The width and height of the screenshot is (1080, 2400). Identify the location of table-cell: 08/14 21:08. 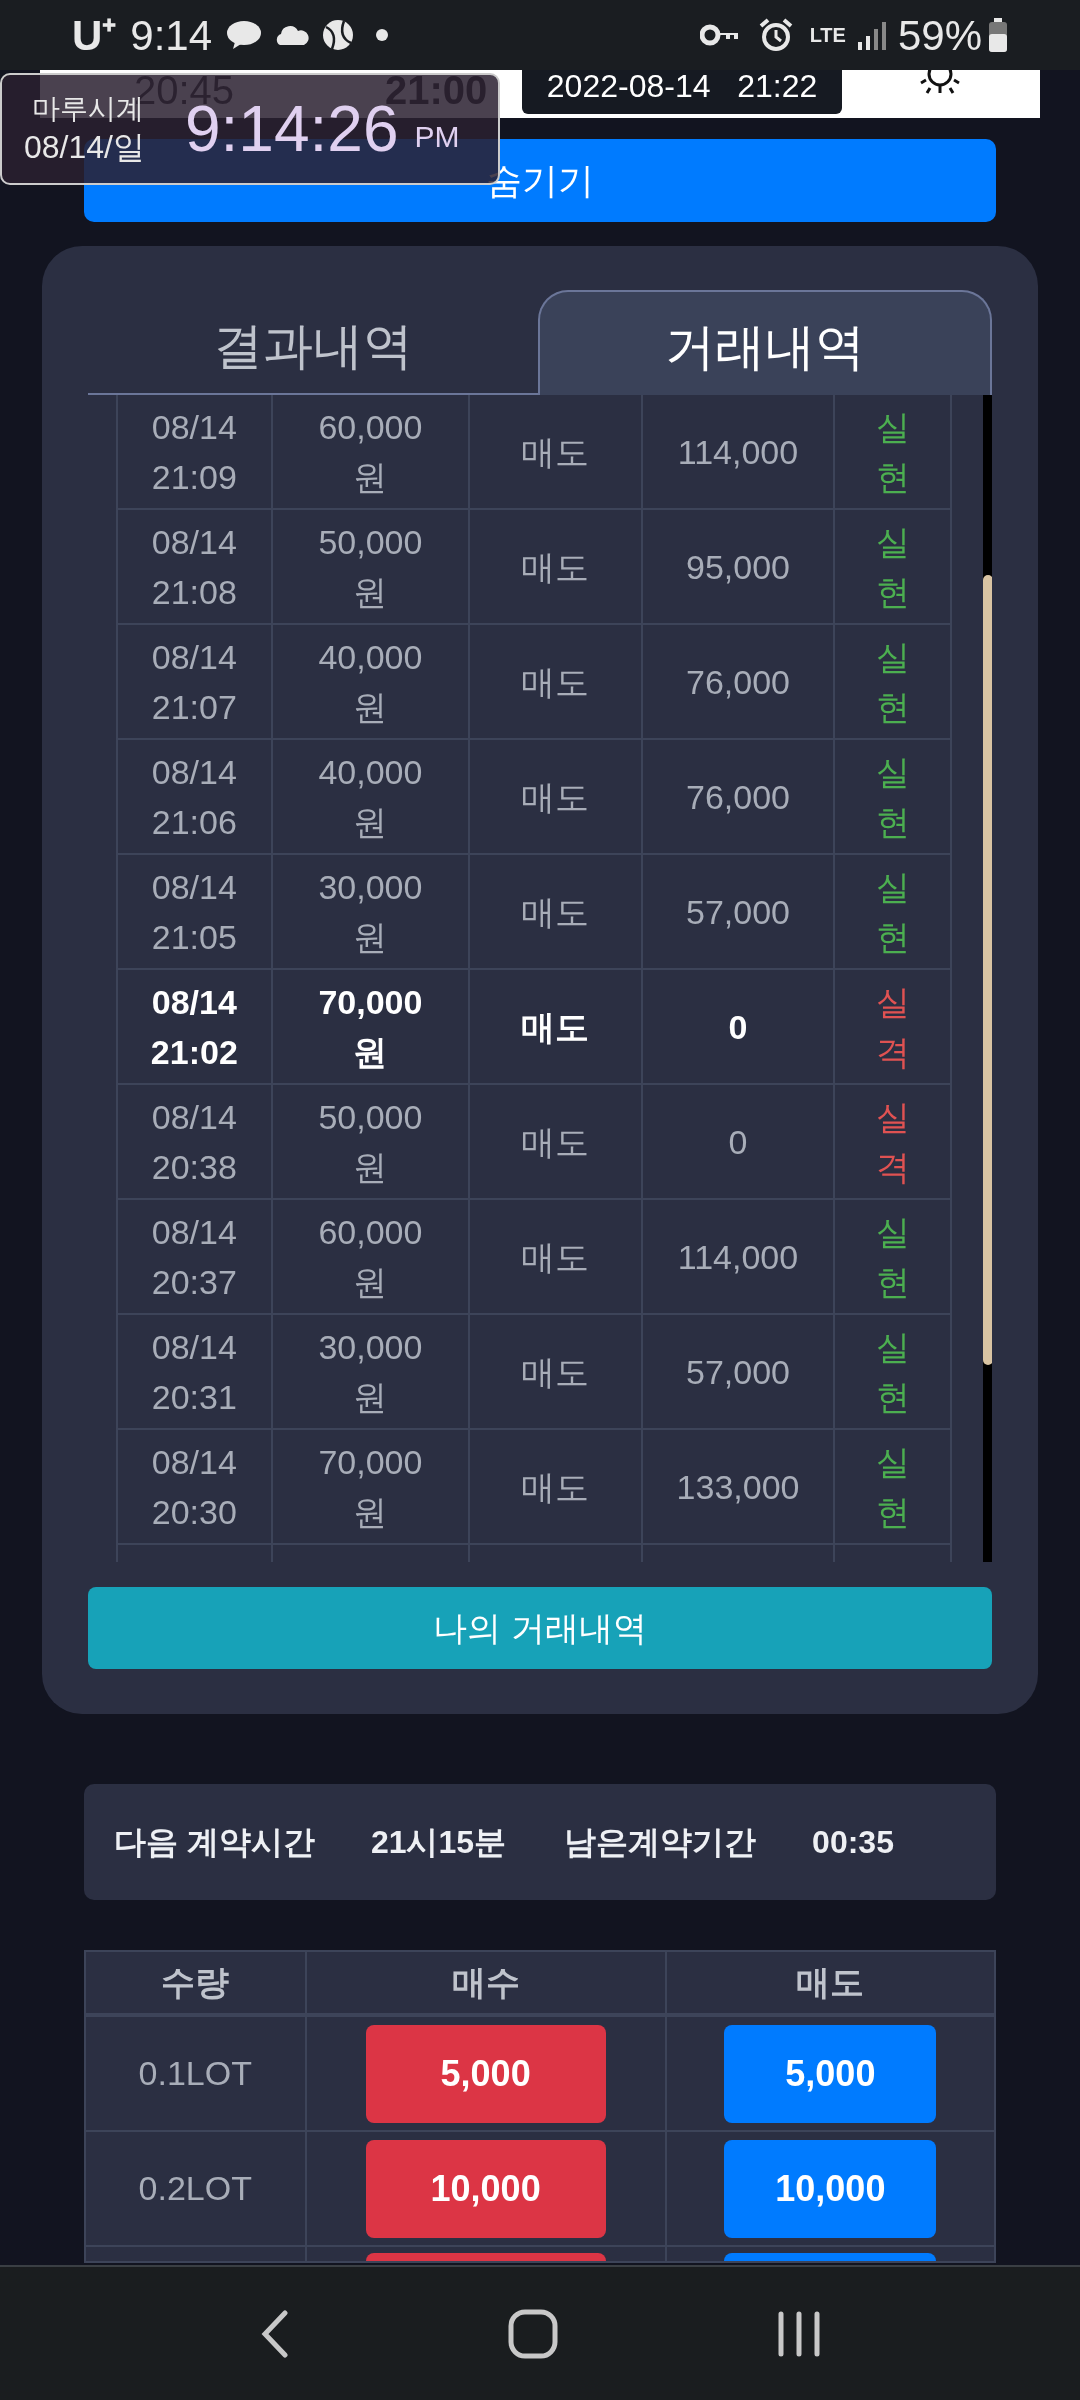
(195, 567).